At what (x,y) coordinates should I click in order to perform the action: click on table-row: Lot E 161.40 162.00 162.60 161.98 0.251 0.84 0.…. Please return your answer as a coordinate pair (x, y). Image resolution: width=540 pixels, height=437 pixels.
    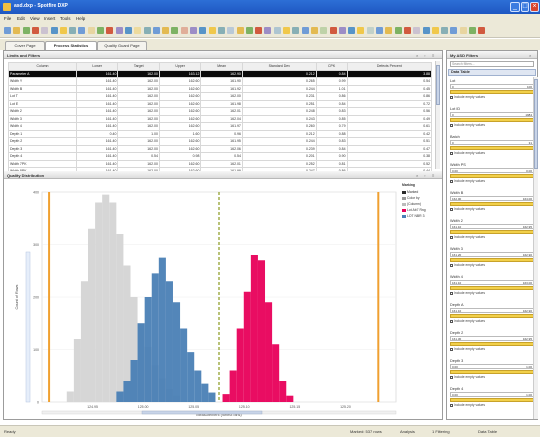
    Looking at the image, I should click on (220, 103).